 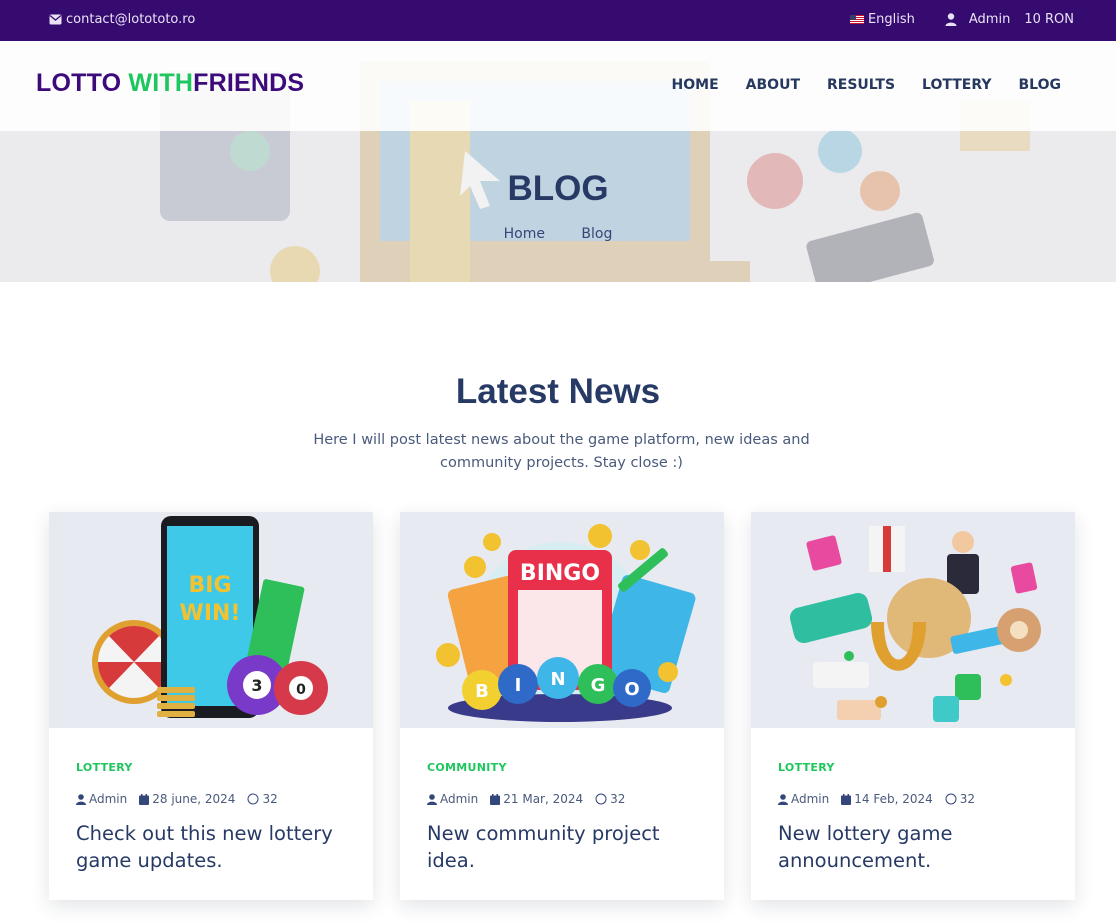 I want to click on post-image: BIG WIN! 3 0, so click(x=211, y=620).